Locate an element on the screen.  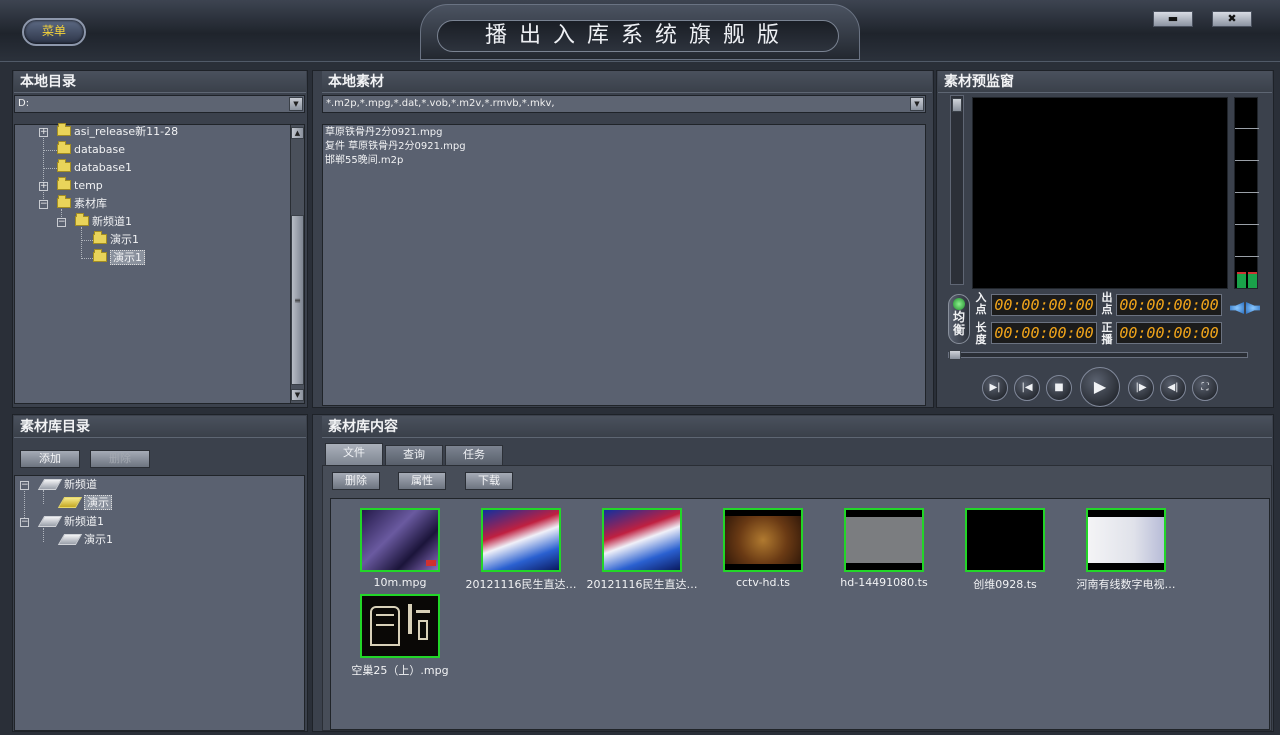
thumbnail-label: 10m.mpg is located at coordinates (400, 582).